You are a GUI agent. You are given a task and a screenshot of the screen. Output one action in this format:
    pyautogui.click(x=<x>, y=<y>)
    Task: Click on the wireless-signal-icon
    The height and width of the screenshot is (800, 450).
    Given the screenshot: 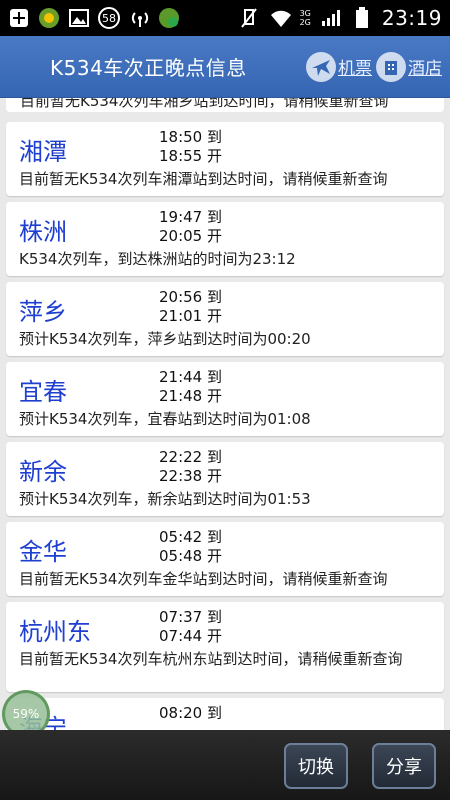 What is the action you would take?
    pyautogui.click(x=139, y=18)
    